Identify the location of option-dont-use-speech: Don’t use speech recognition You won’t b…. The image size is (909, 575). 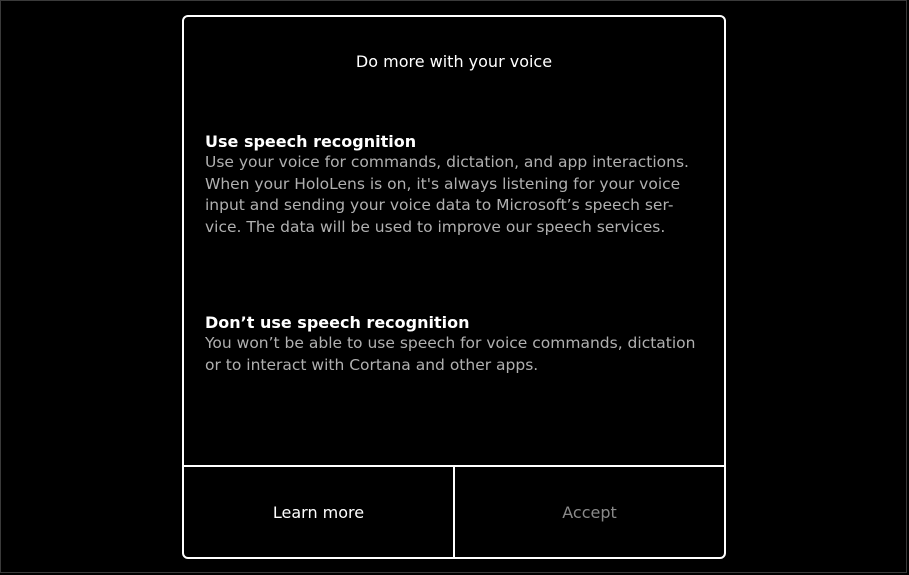
(455, 344).